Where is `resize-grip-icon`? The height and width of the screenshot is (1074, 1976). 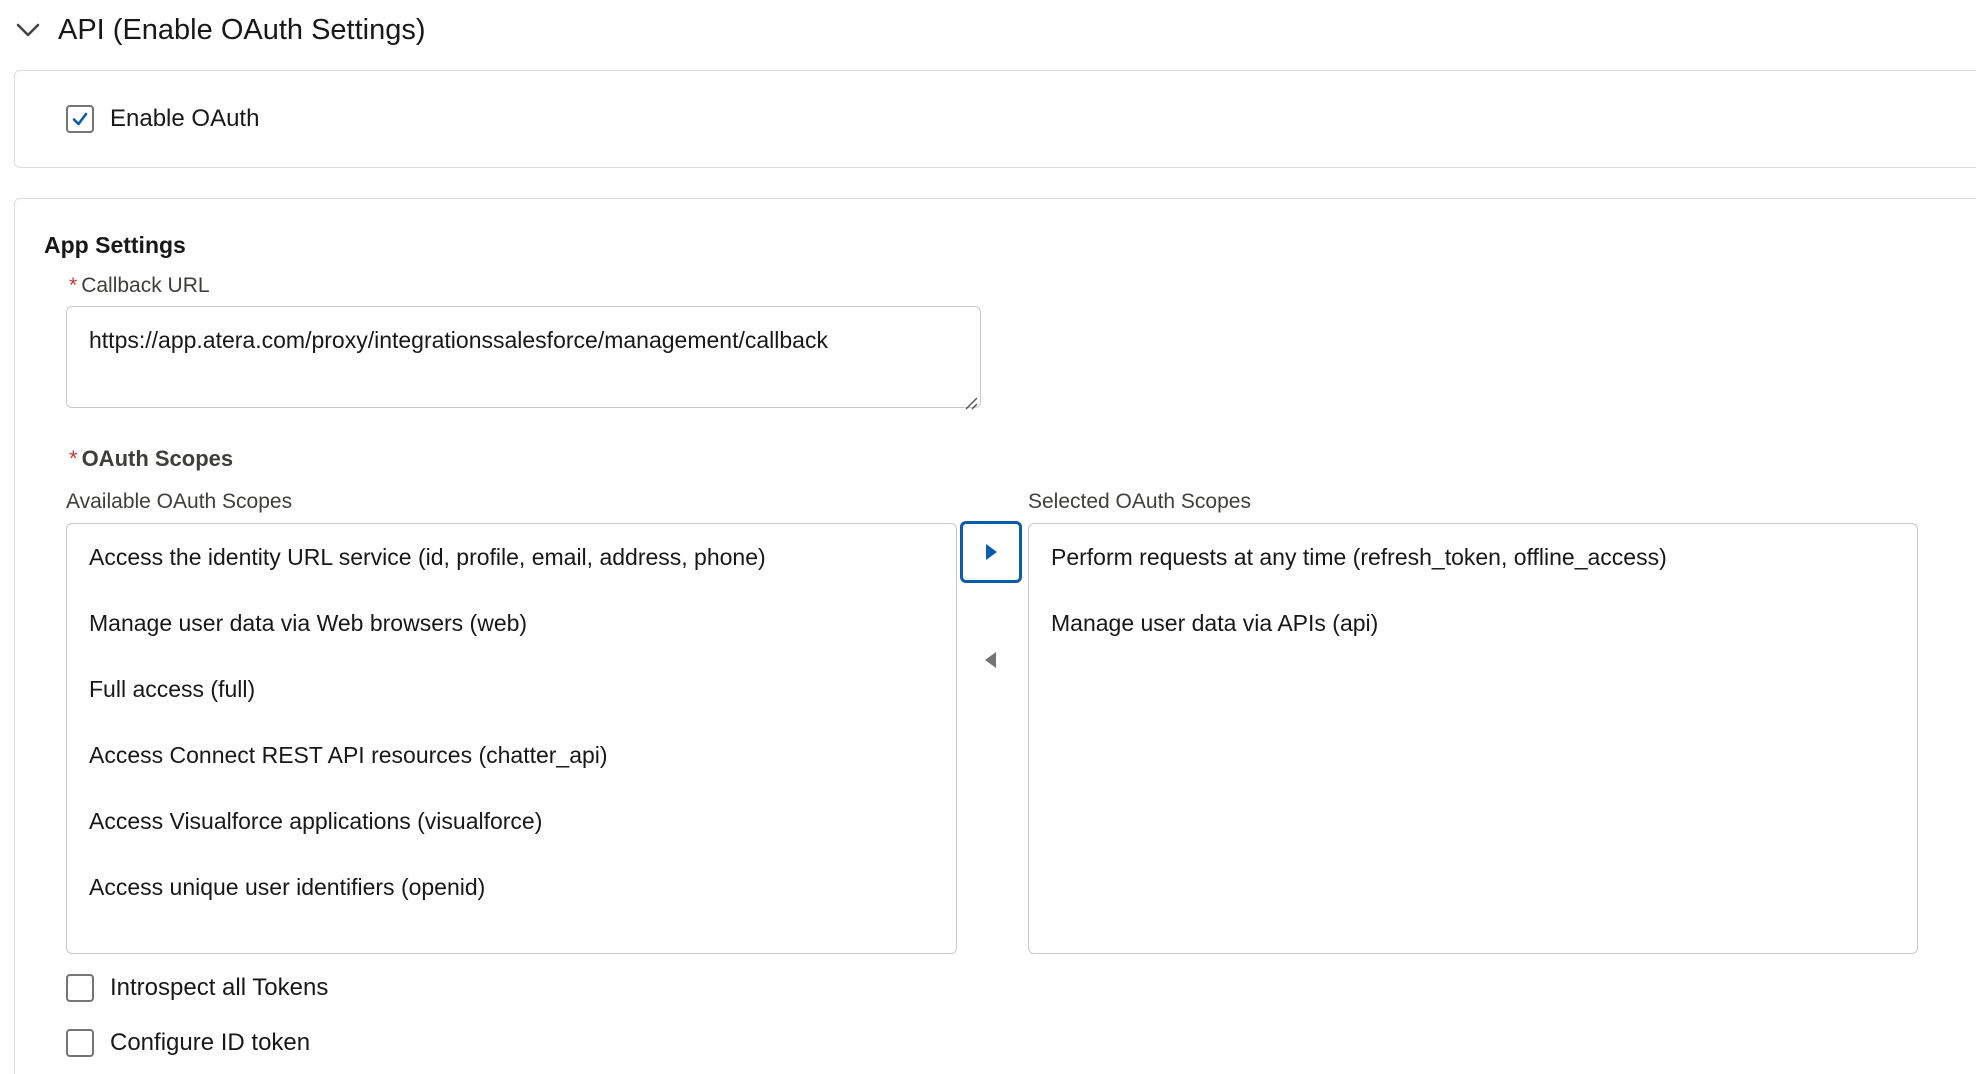
resize-grip-icon is located at coordinates (970, 399).